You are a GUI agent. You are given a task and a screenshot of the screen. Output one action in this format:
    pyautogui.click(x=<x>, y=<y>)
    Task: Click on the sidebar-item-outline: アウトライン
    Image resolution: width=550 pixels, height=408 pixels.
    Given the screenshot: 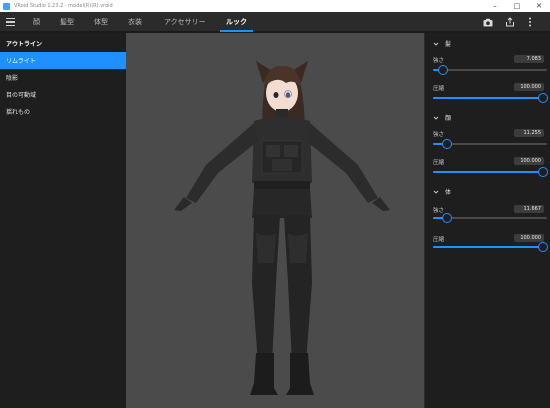 What is the action you would take?
    pyautogui.click(x=63, y=43)
    